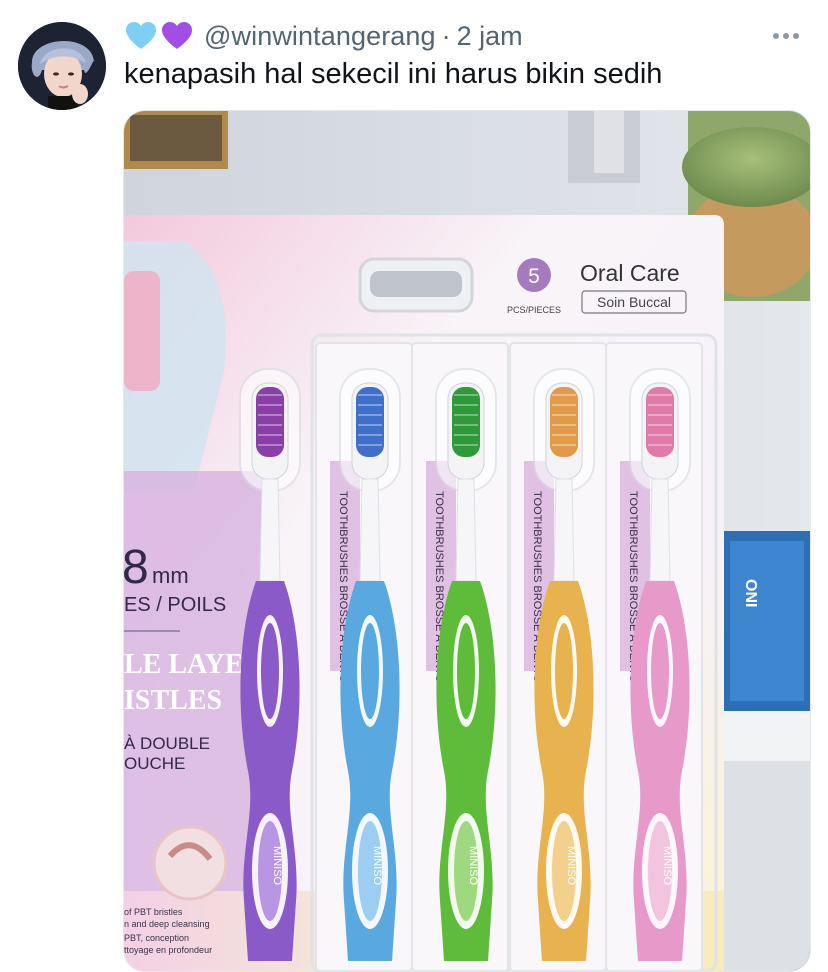  I want to click on double-label-1: À DOUBLE, so click(167, 743).